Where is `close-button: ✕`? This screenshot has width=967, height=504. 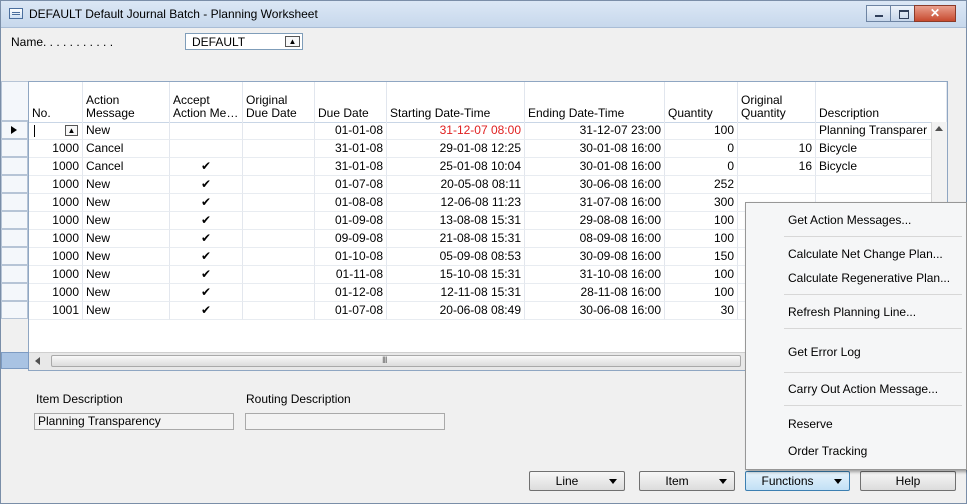 close-button: ✕ is located at coordinates (935, 13).